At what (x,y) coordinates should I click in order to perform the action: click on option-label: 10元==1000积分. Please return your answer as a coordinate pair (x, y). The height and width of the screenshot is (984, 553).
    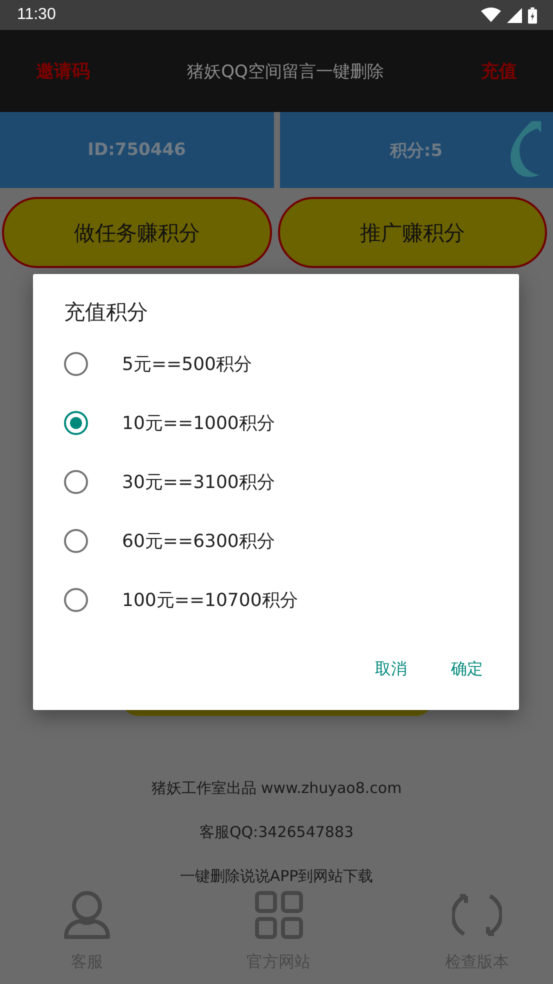
    Looking at the image, I should click on (198, 422).